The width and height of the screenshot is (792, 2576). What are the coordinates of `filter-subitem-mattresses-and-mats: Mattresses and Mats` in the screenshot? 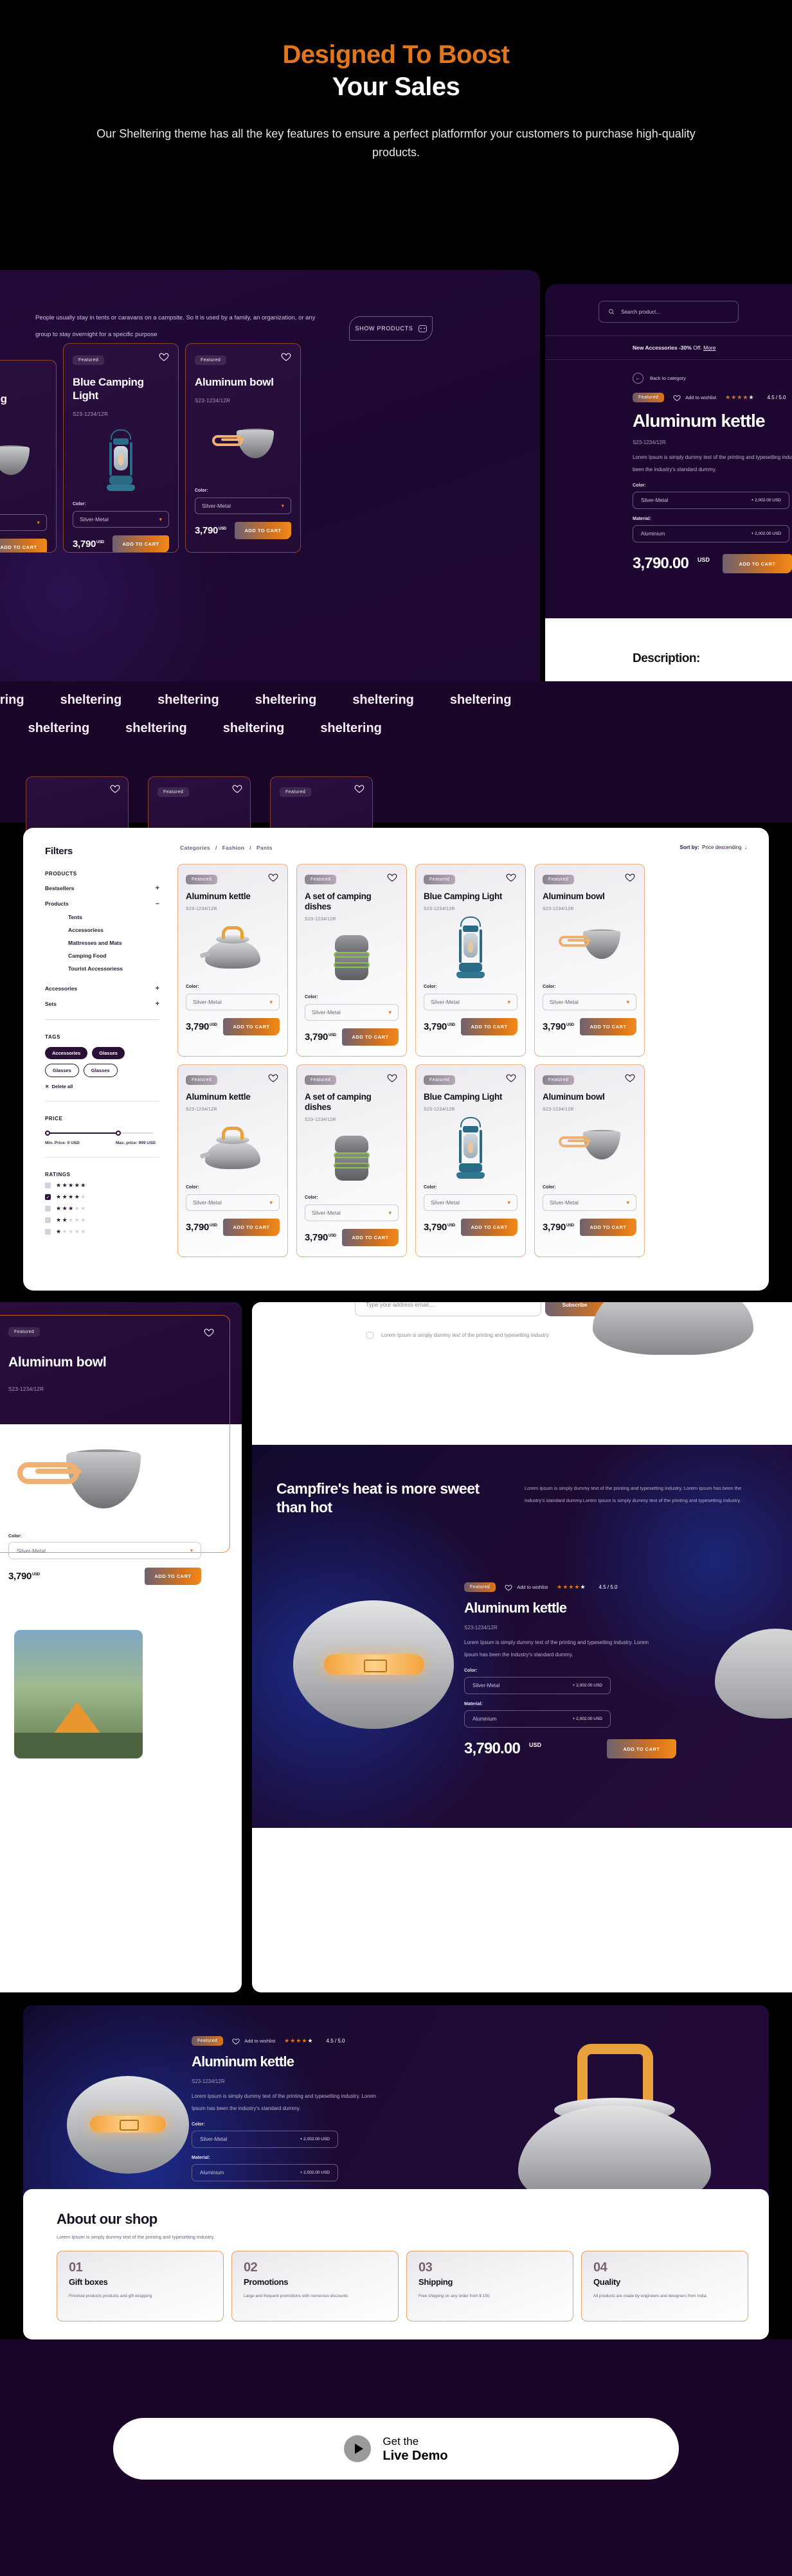 It's located at (114, 943).